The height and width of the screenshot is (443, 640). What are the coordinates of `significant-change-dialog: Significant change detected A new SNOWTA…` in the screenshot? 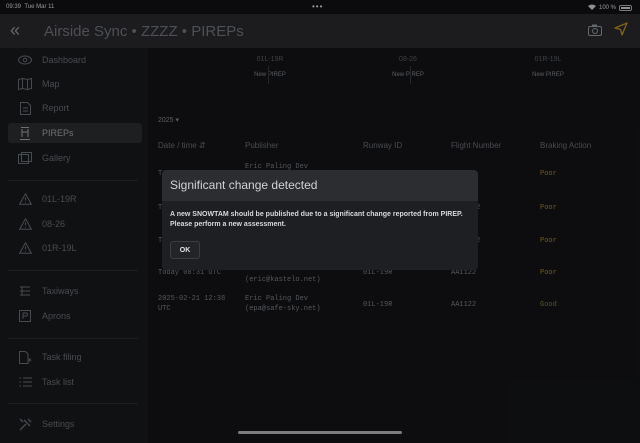 It's located at (320, 220).